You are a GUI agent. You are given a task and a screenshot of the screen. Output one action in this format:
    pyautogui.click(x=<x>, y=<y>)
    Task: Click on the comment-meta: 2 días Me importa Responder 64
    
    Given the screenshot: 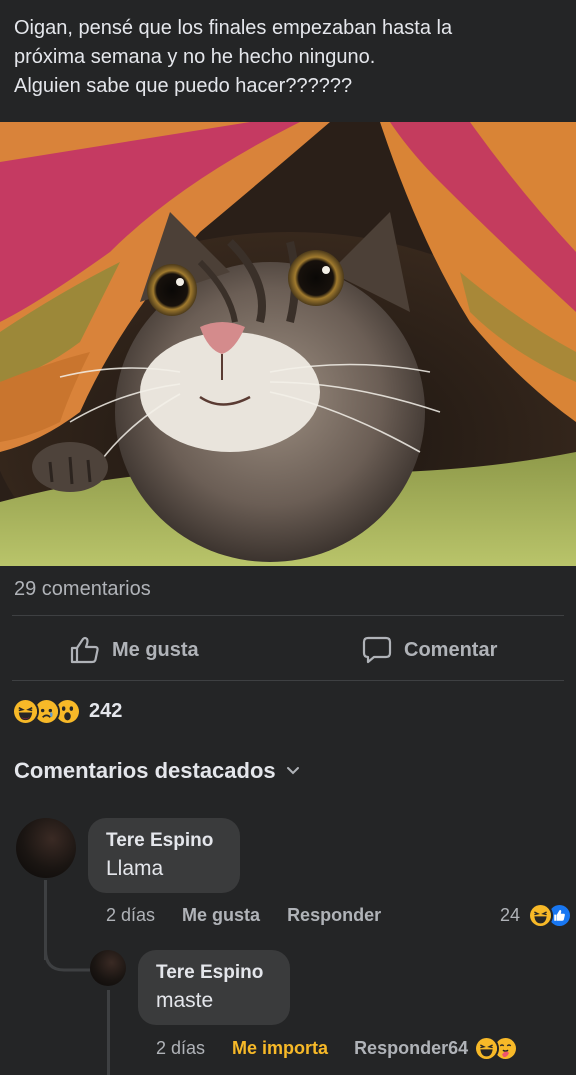 What is the action you would take?
    pyautogui.click(x=361, y=1048)
    